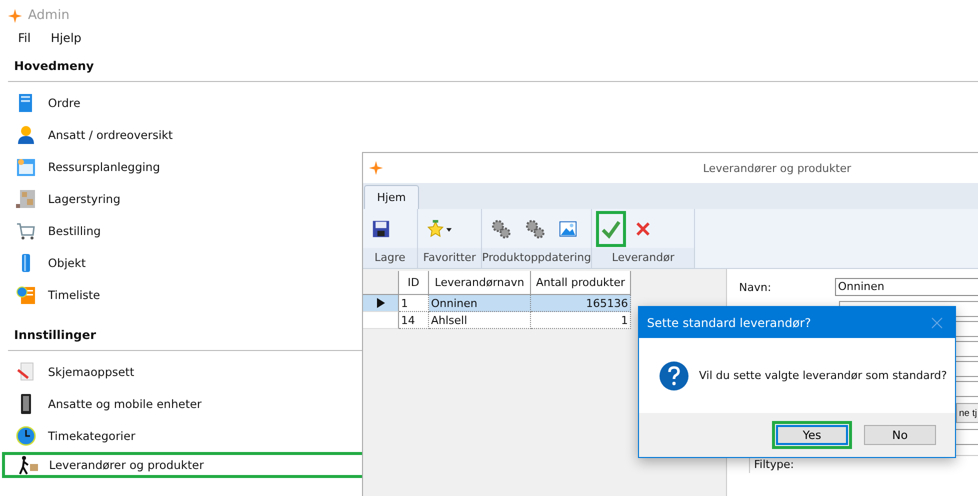 Image resolution: width=978 pixels, height=496 pixels. What do you see at coordinates (26, 231) in the screenshot?
I see `cart-icon` at bounding box center [26, 231].